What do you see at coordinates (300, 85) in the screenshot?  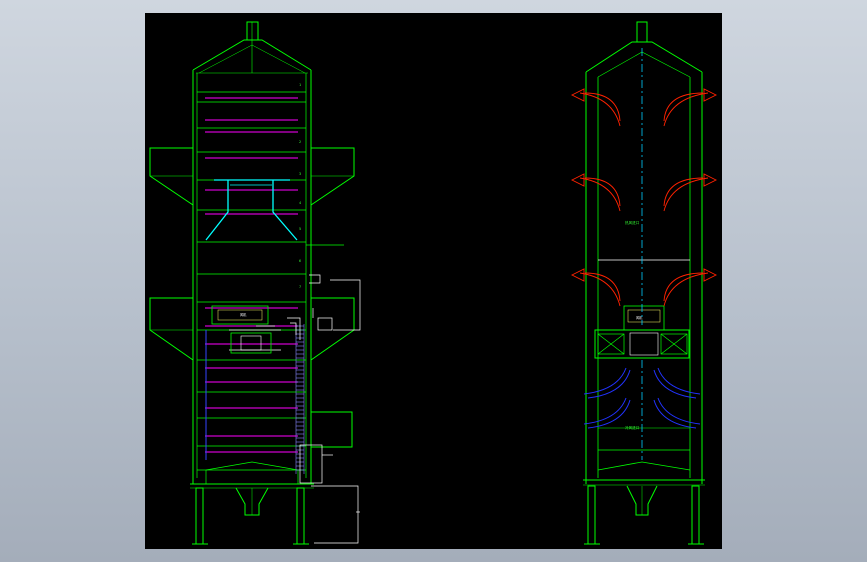 I see `elev-num: 1` at bounding box center [300, 85].